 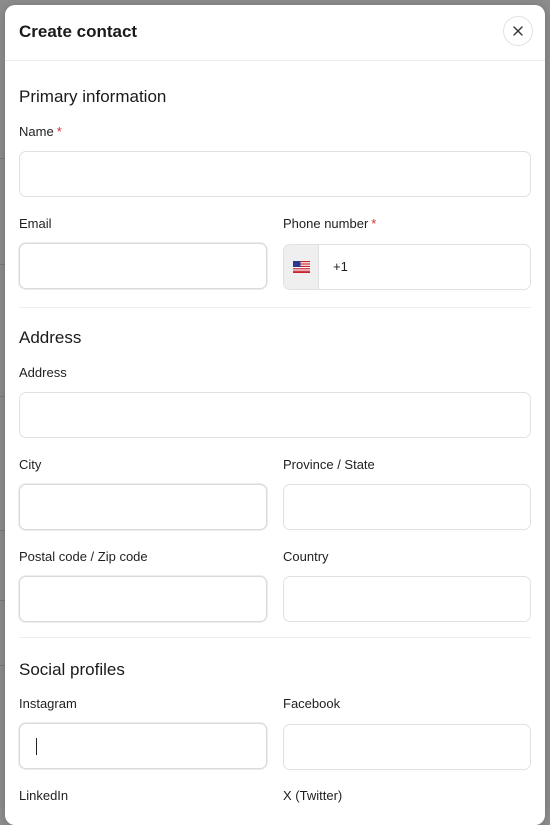 I want to click on facebook-field, so click(x=407, y=747).